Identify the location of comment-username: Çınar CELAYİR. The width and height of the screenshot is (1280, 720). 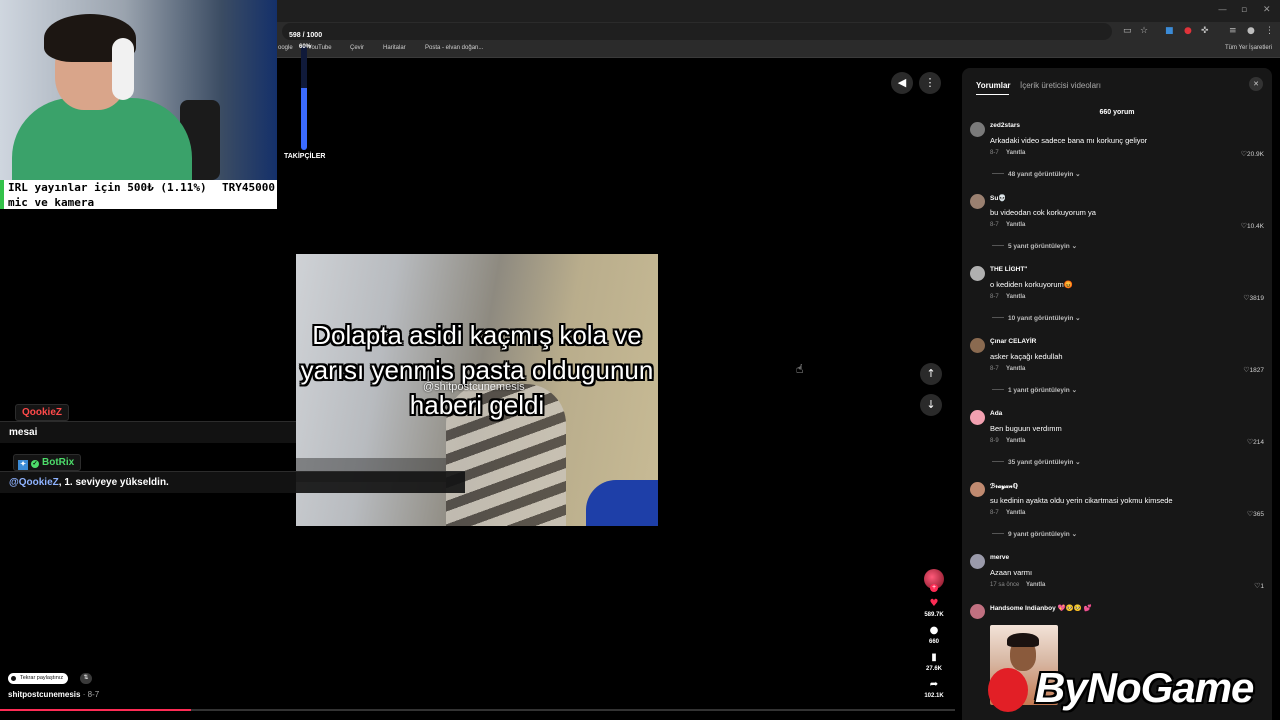
(1013, 341).